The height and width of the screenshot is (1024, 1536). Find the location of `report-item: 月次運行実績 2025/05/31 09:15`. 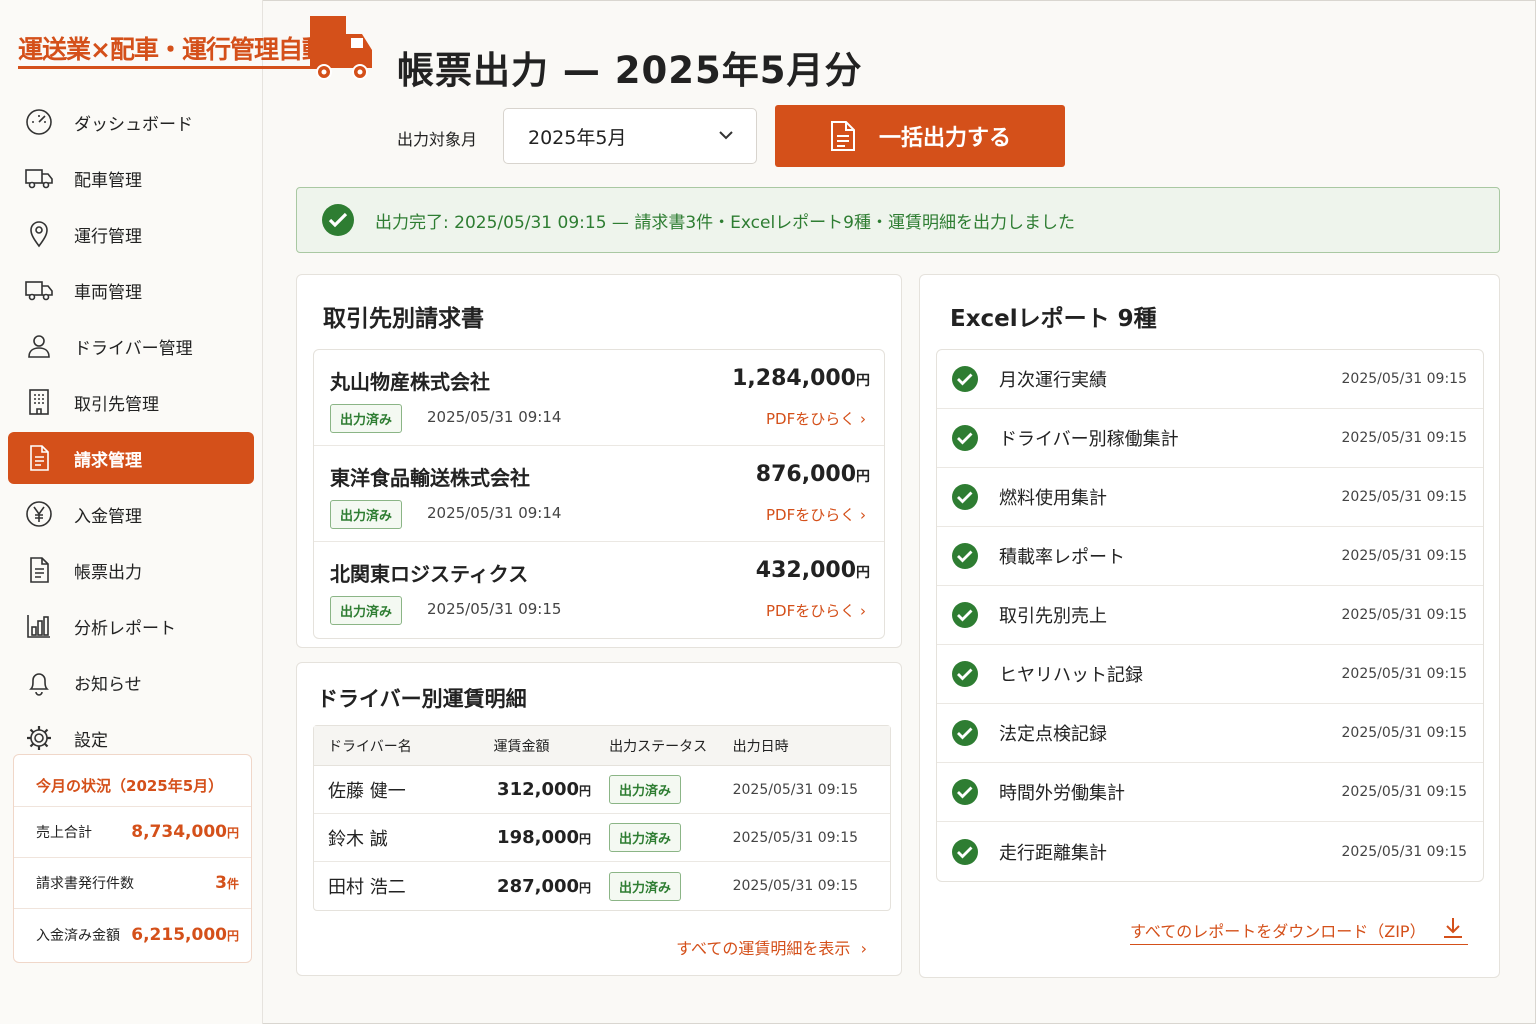

report-item: 月次運行実績 2025/05/31 09:15 is located at coordinates (1210, 379).